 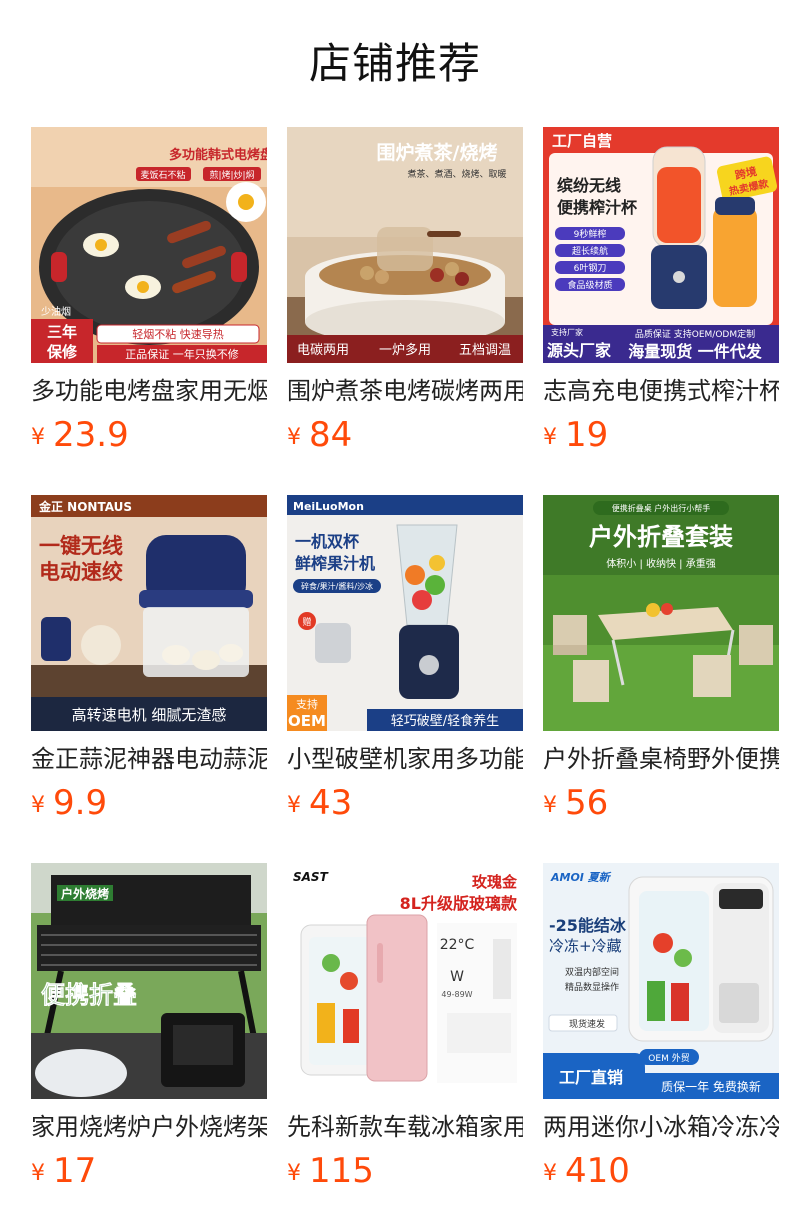 What do you see at coordinates (405, 391) in the screenshot?
I see `product-name: 围炉煮茶电烤碳烤两用` at bounding box center [405, 391].